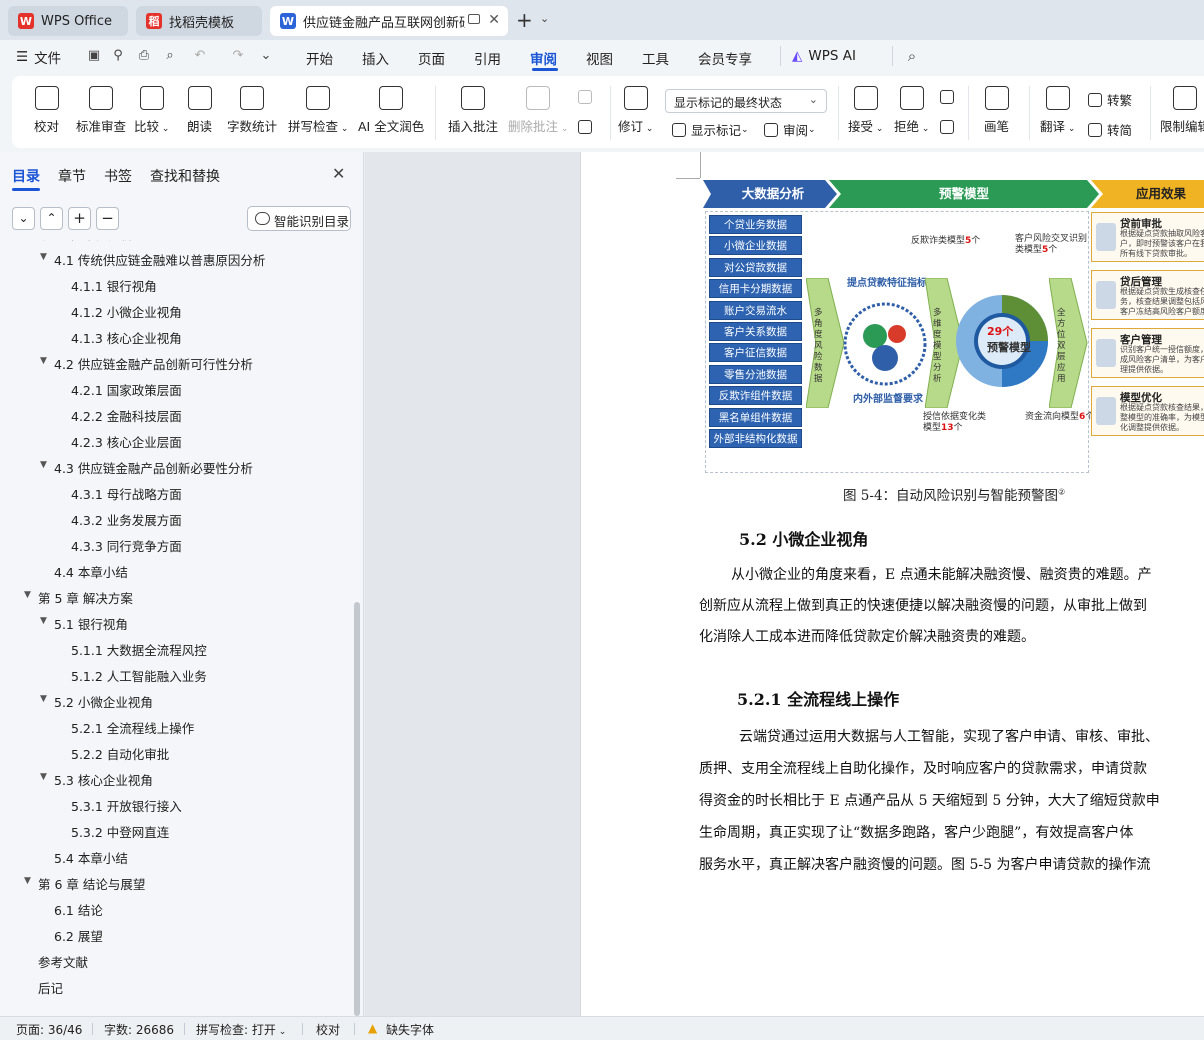 The height and width of the screenshot is (1040, 1204). Describe the element at coordinates (176, 339) in the screenshot. I see `toc-item: 4.1.3 核心企业视角` at that location.